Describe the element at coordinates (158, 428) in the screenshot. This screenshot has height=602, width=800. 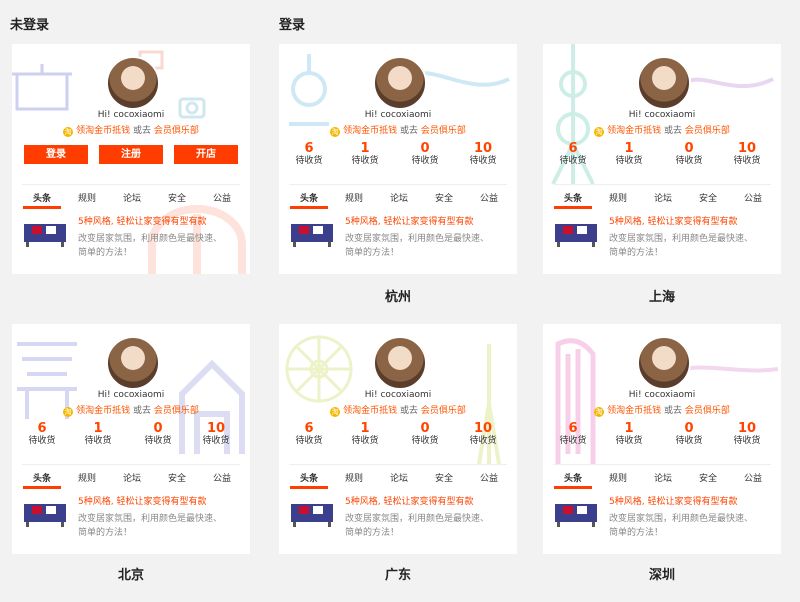
I see `stat-value: 0` at that location.